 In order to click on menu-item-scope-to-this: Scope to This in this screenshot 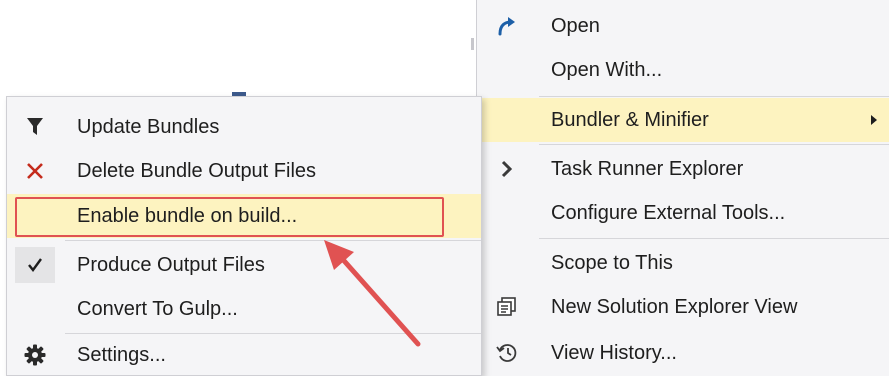, I will do `click(683, 263)`.